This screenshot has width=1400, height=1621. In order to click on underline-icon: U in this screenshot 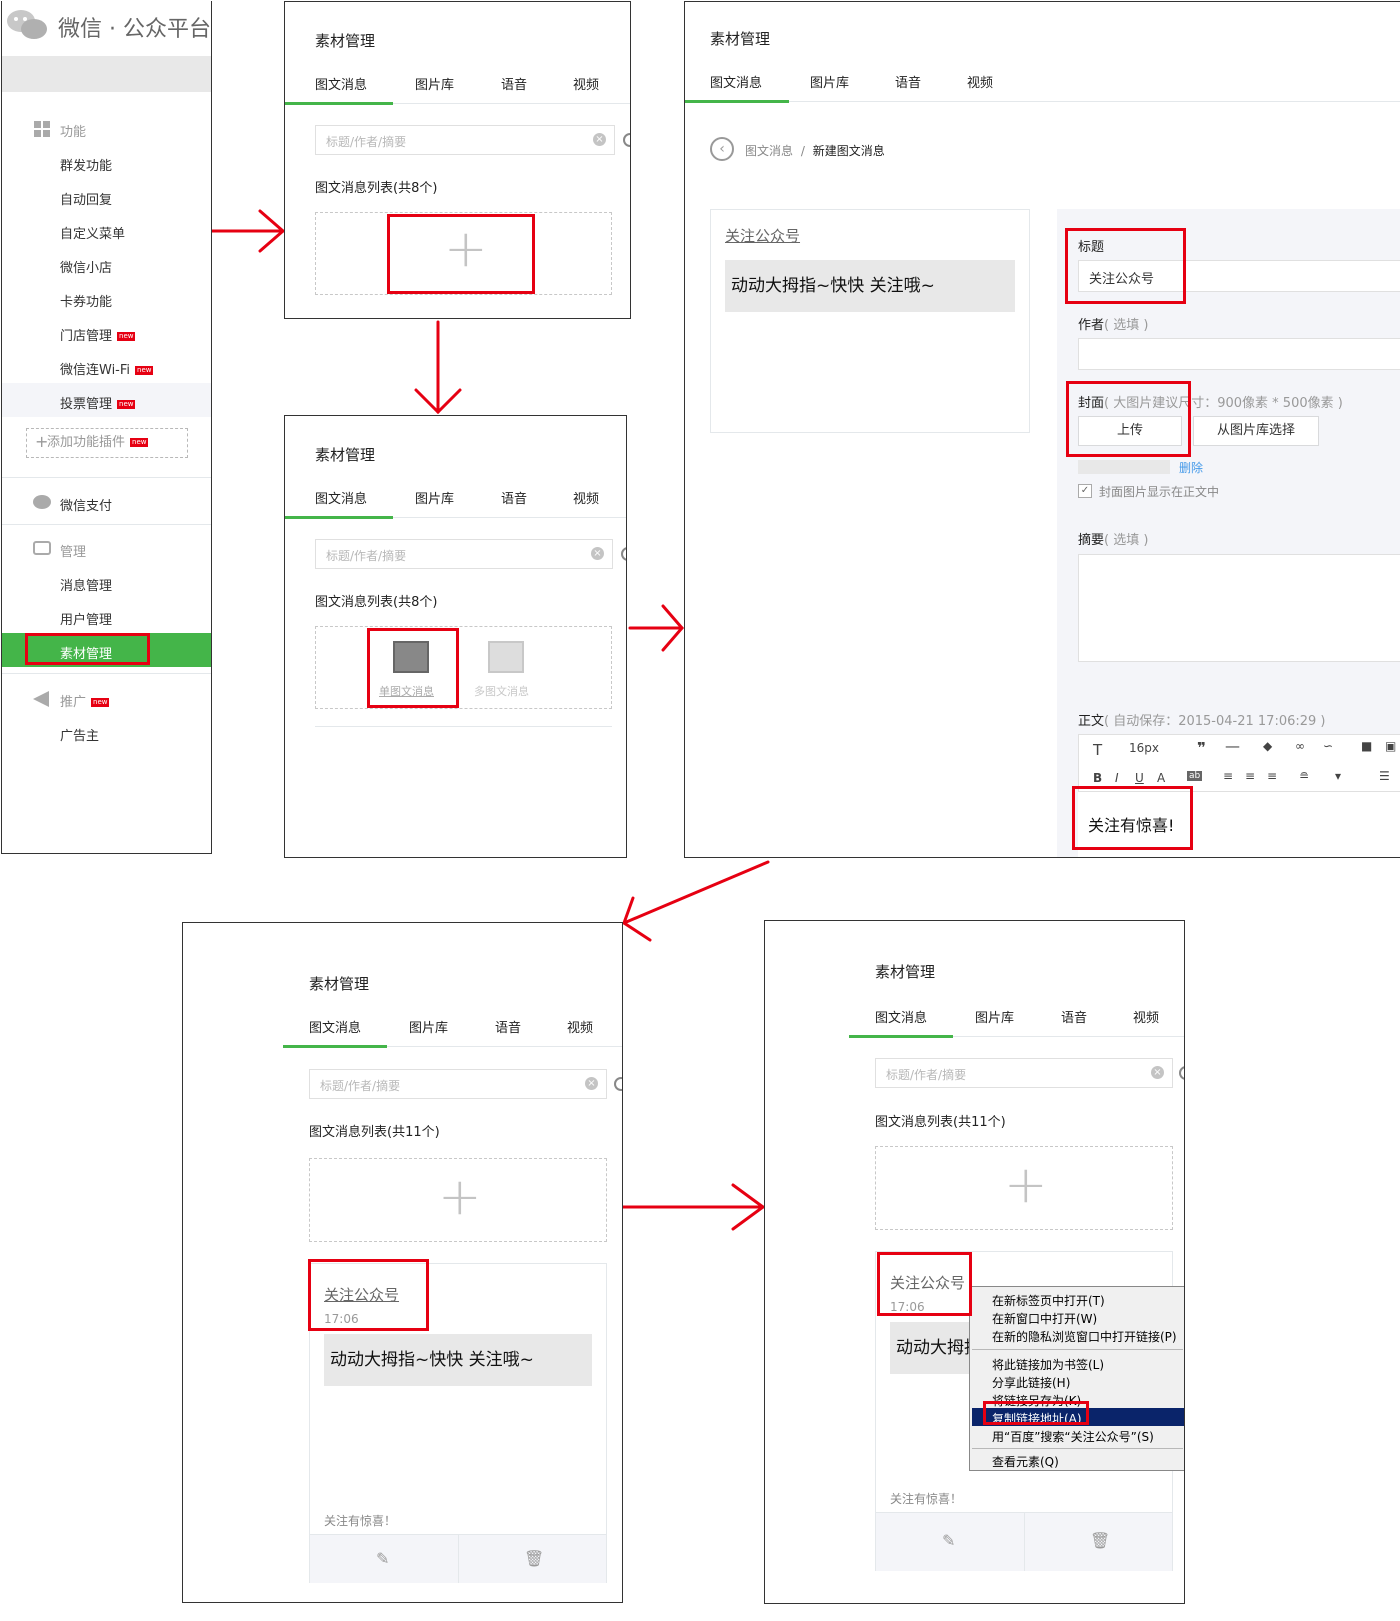, I will do `click(1139, 778)`.